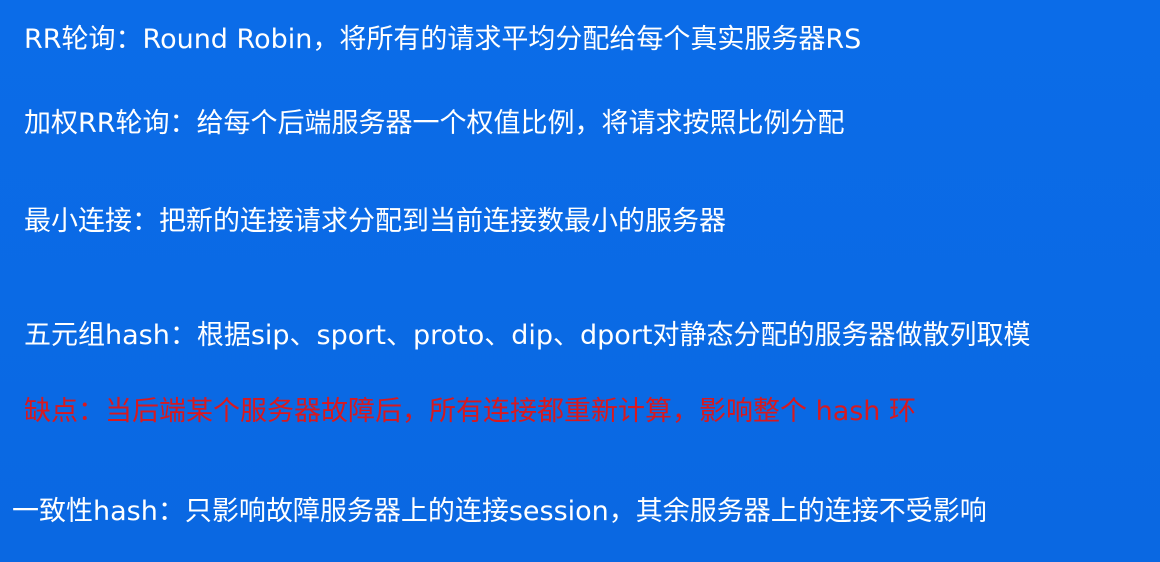 This screenshot has height=562, width=1160. I want to click on rr-round-robin-text: RR轮询：Round Robin，将所有的请求平均分配给每个真实服务器RS, so click(443, 39).